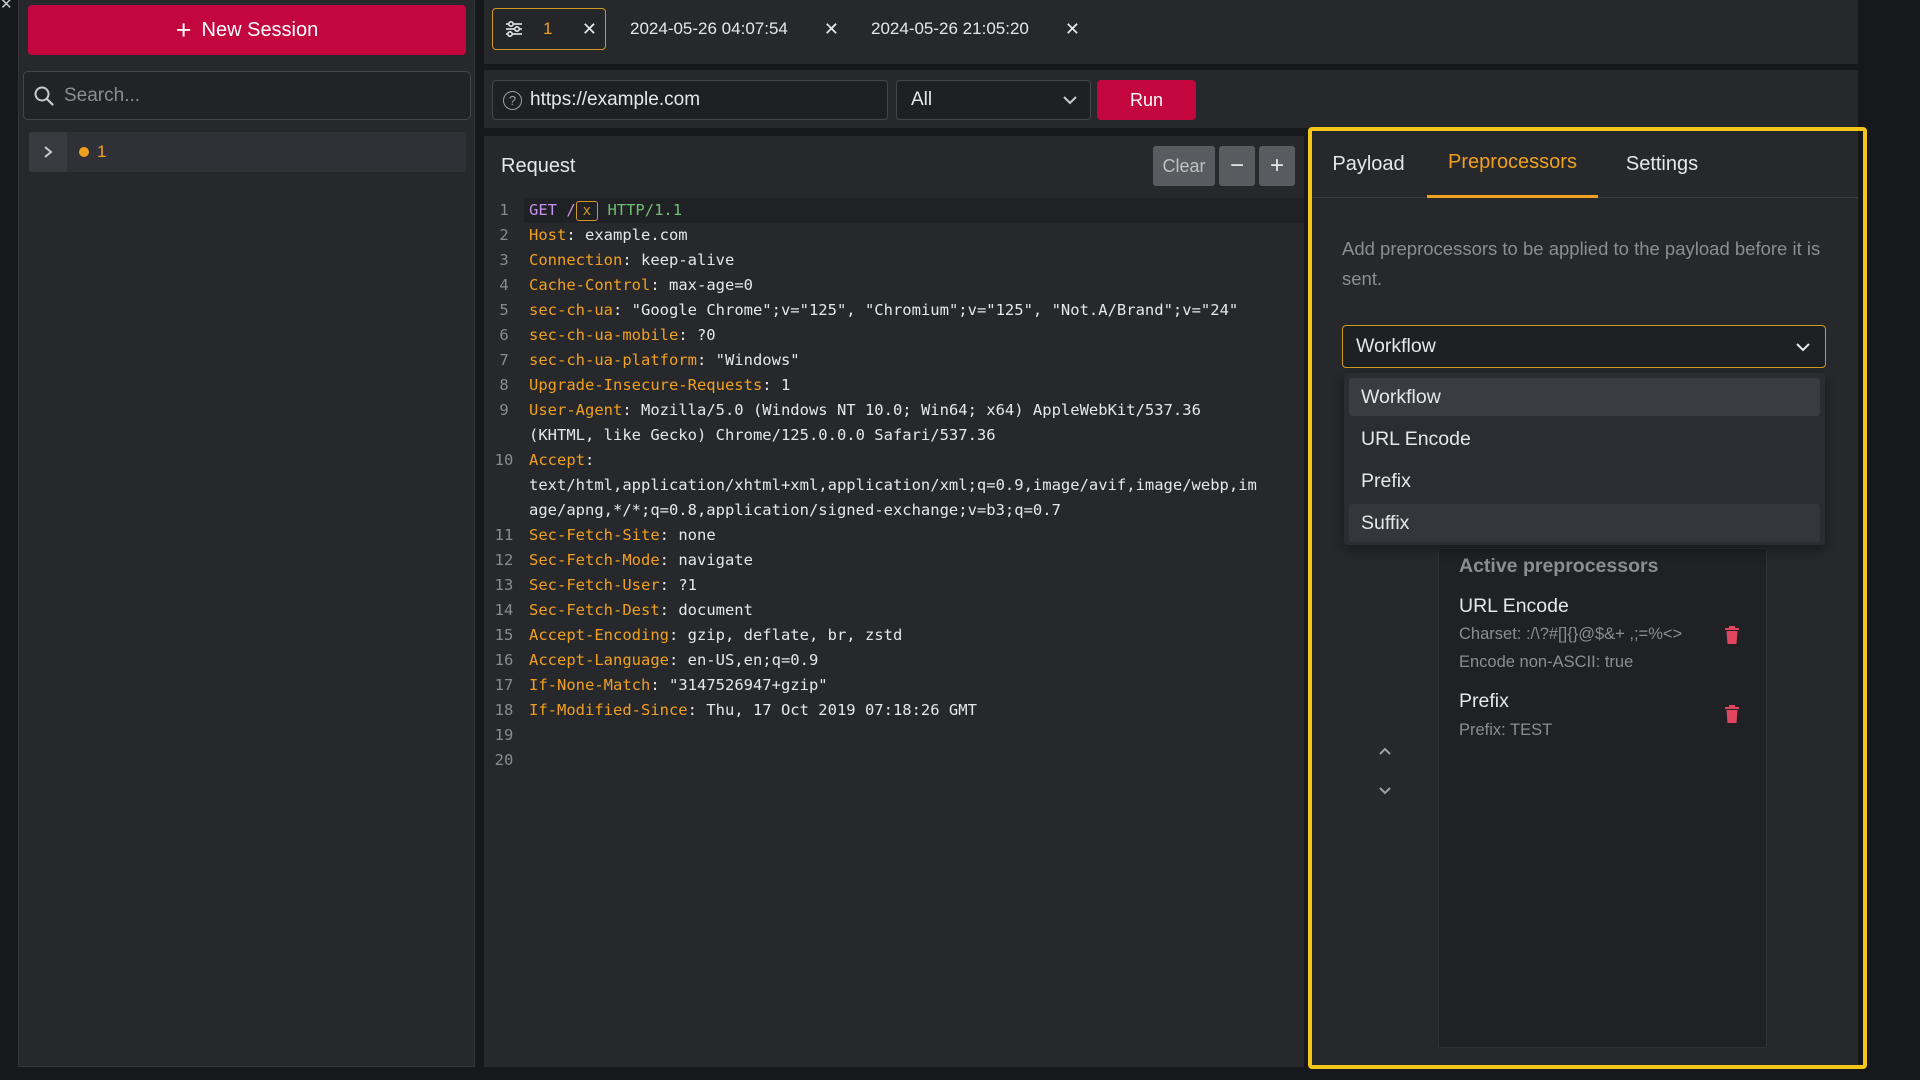 This screenshot has height=1080, width=1920. I want to click on code-text: Sec-Fetch-Mode: navigate, so click(914, 560).